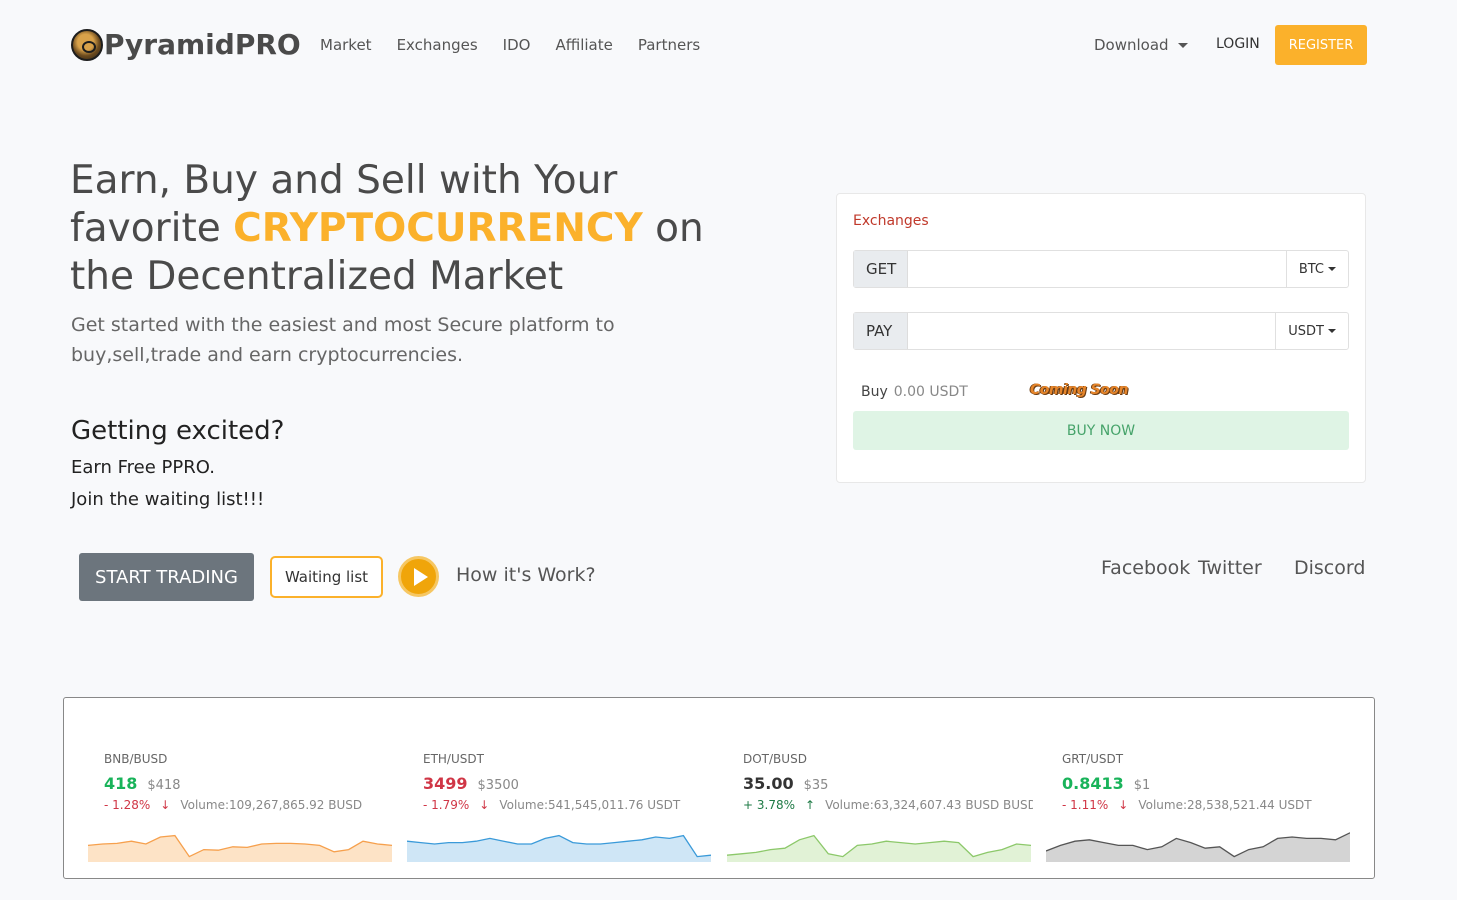 This screenshot has height=900, width=1457. Describe the element at coordinates (891, 221) in the screenshot. I see `exchange-card-title: Exchanges` at that location.